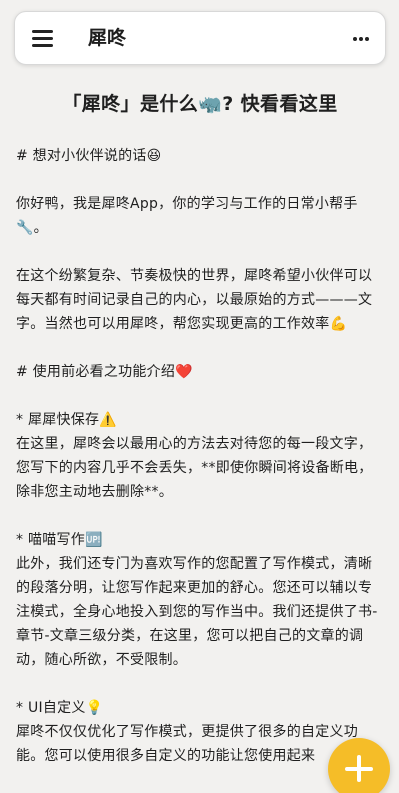 The image size is (399, 793). Describe the element at coordinates (104, 372) in the screenshot. I see `section-heading-features: # 使用前必看之功能介绍❤️` at that location.